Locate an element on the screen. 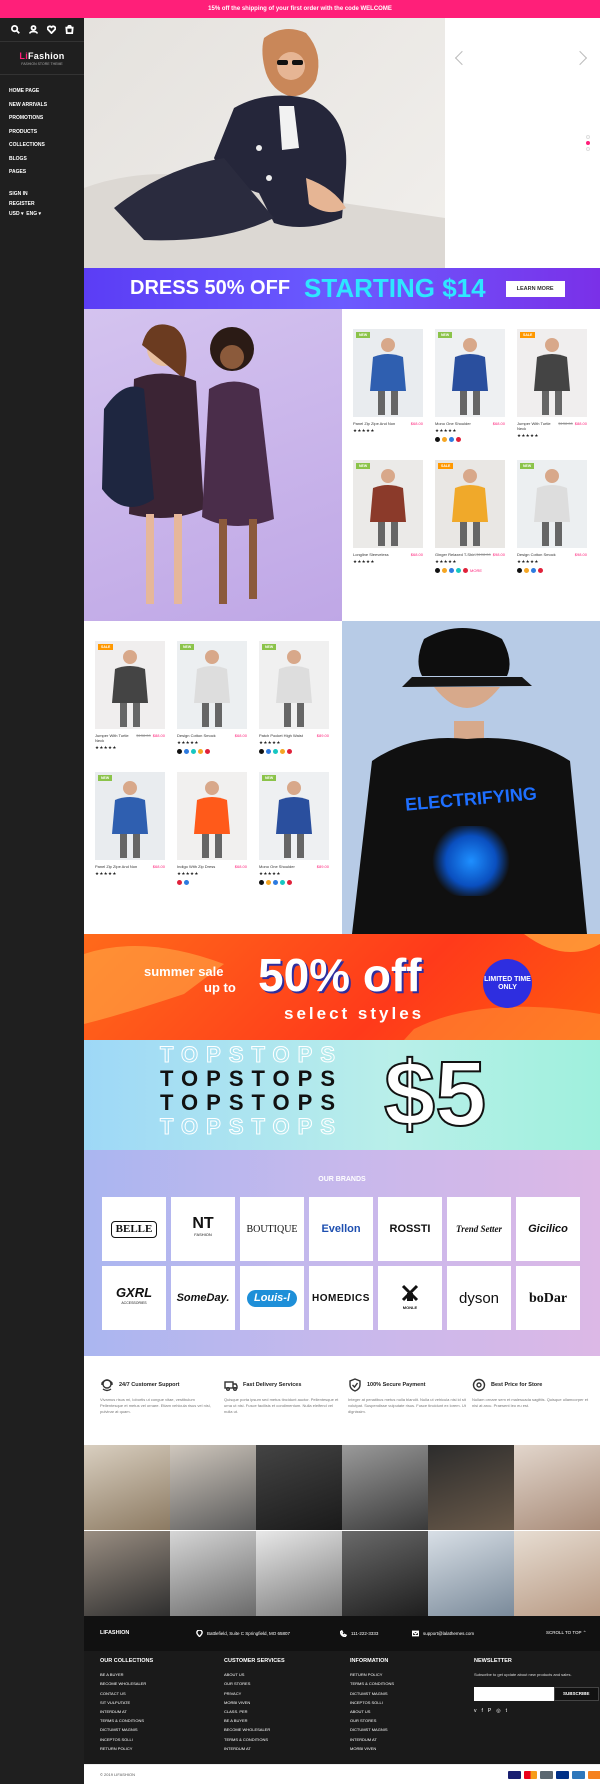 The image size is (600, 1784). dress-promo-banner: DRESS 50% OFF STARTING $14 LEARN MORE is located at coordinates (342, 288).